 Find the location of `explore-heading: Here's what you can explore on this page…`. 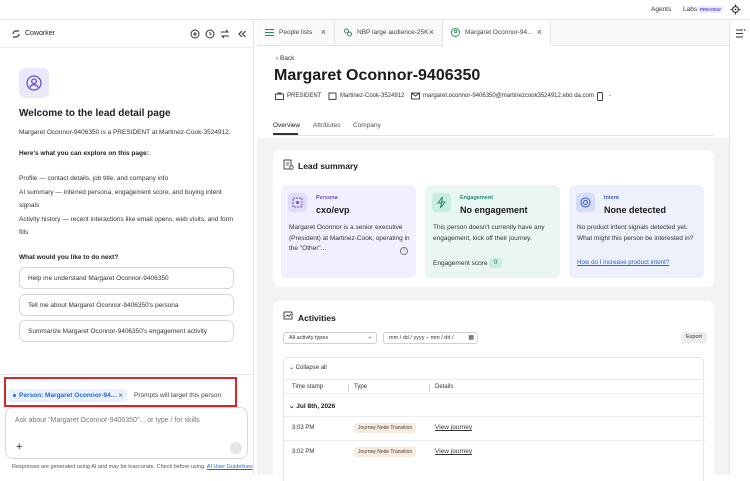

explore-heading: Here's what you can explore on this page… is located at coordinates (84, 153).